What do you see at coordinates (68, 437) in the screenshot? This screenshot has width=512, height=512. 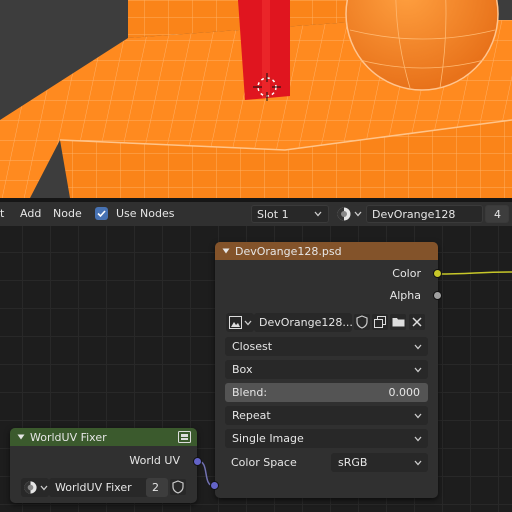 I see `group-node-title: WorldUV Fixer` at bounding box center [68, 437].